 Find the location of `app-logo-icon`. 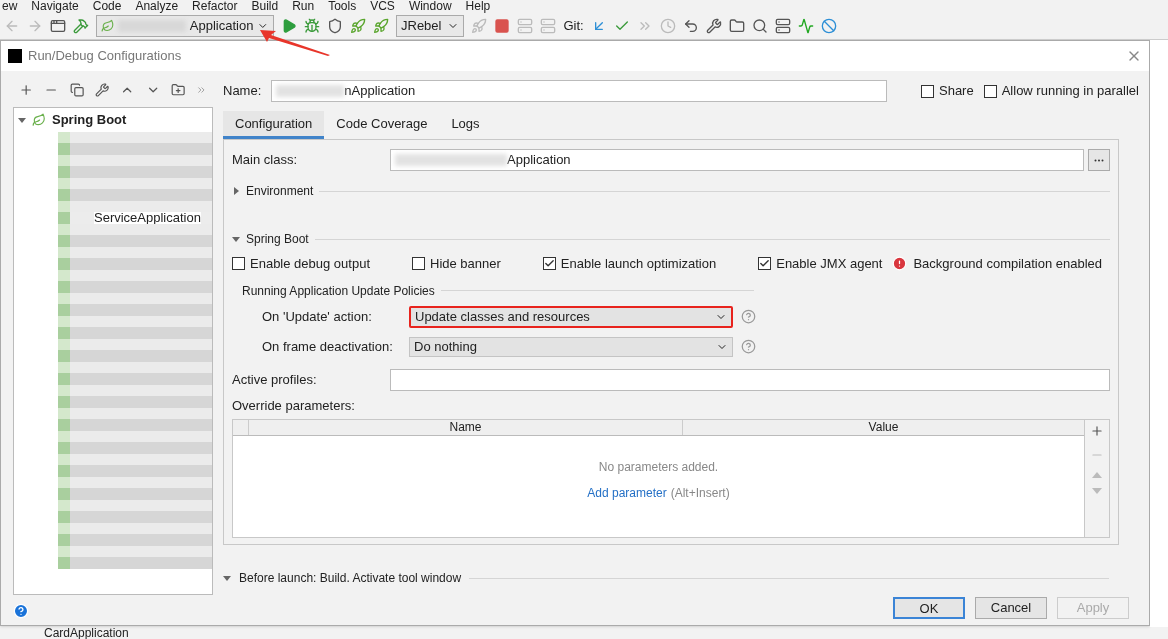

app-logo-icon is located at coordinates (15, 56).